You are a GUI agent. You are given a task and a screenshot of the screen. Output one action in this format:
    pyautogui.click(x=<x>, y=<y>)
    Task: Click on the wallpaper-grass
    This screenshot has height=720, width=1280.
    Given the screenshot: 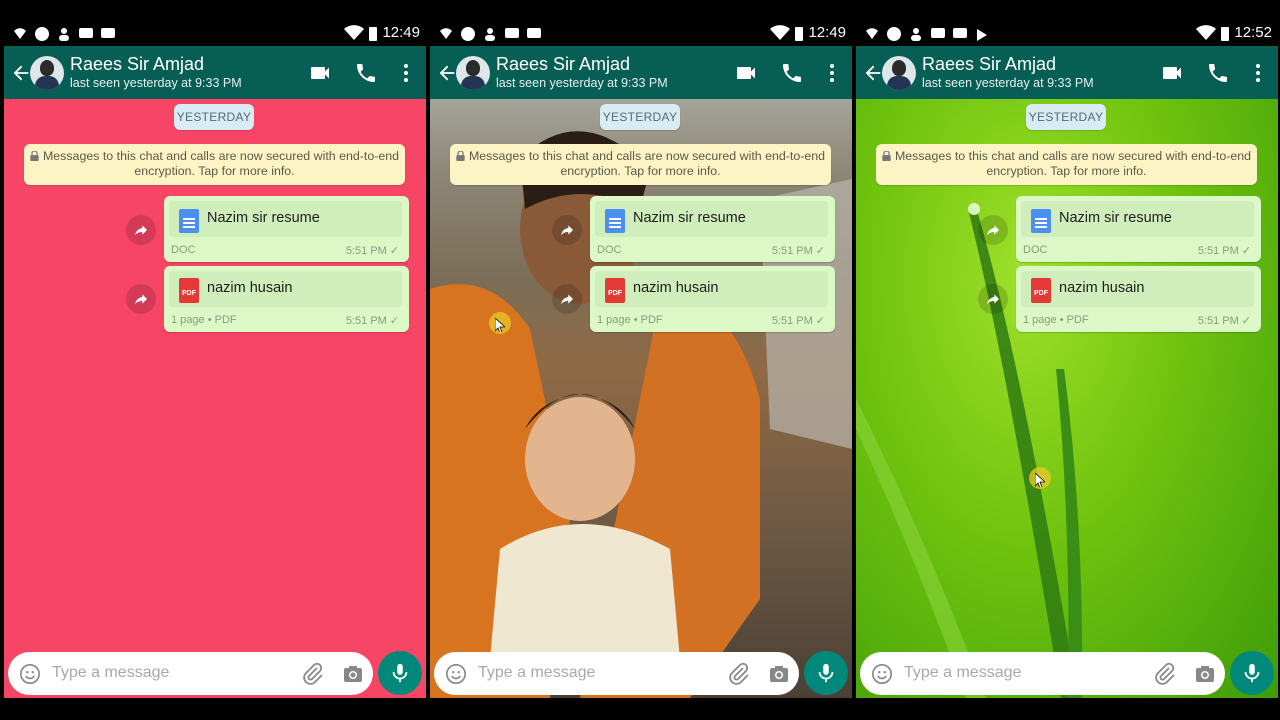 What is the action you would take?
    pyautogui.click(x=969, y=450)
    